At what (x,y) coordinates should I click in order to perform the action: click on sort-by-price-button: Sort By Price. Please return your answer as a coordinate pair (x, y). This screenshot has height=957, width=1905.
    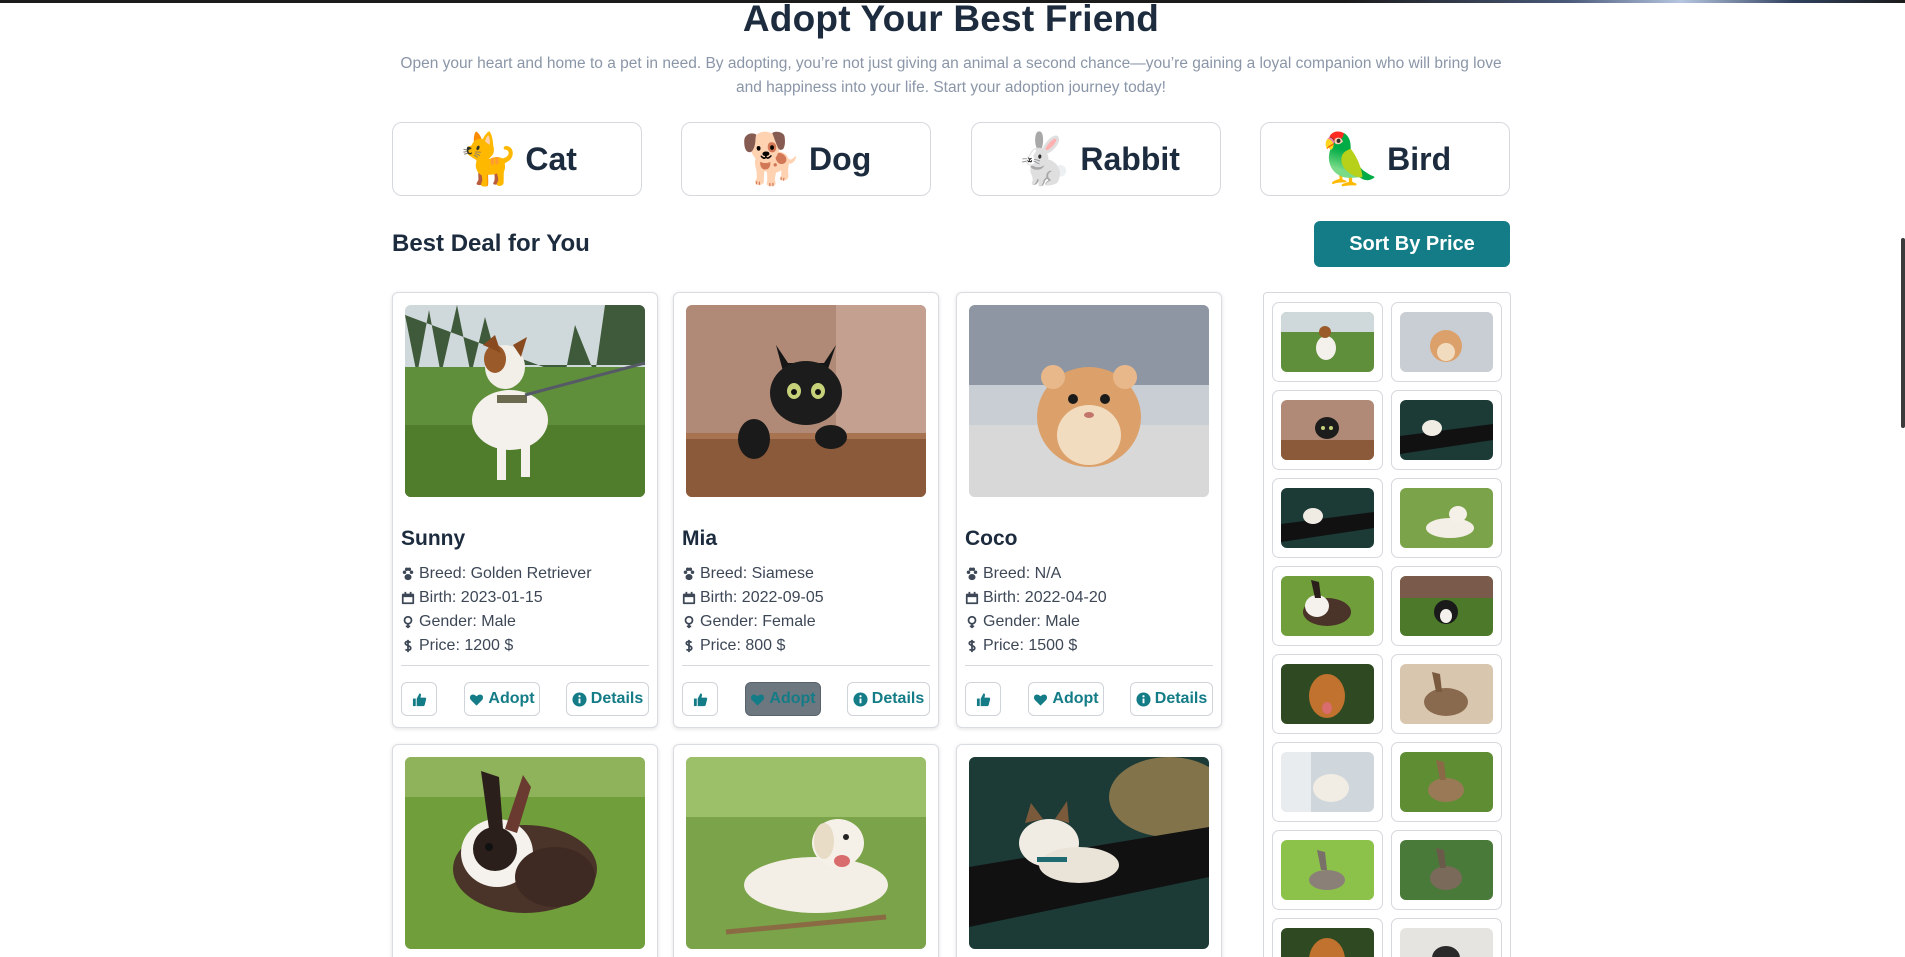
    Looking at the image, I should click on (1412, 244).